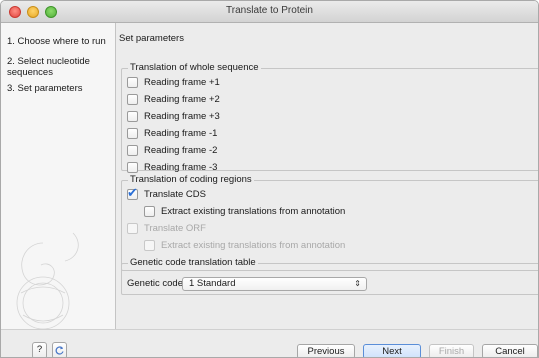 This screenshot has width=539, height=358. I want to click on reading-frame-plus3-row: Reading frame +3, so click(173, 116).